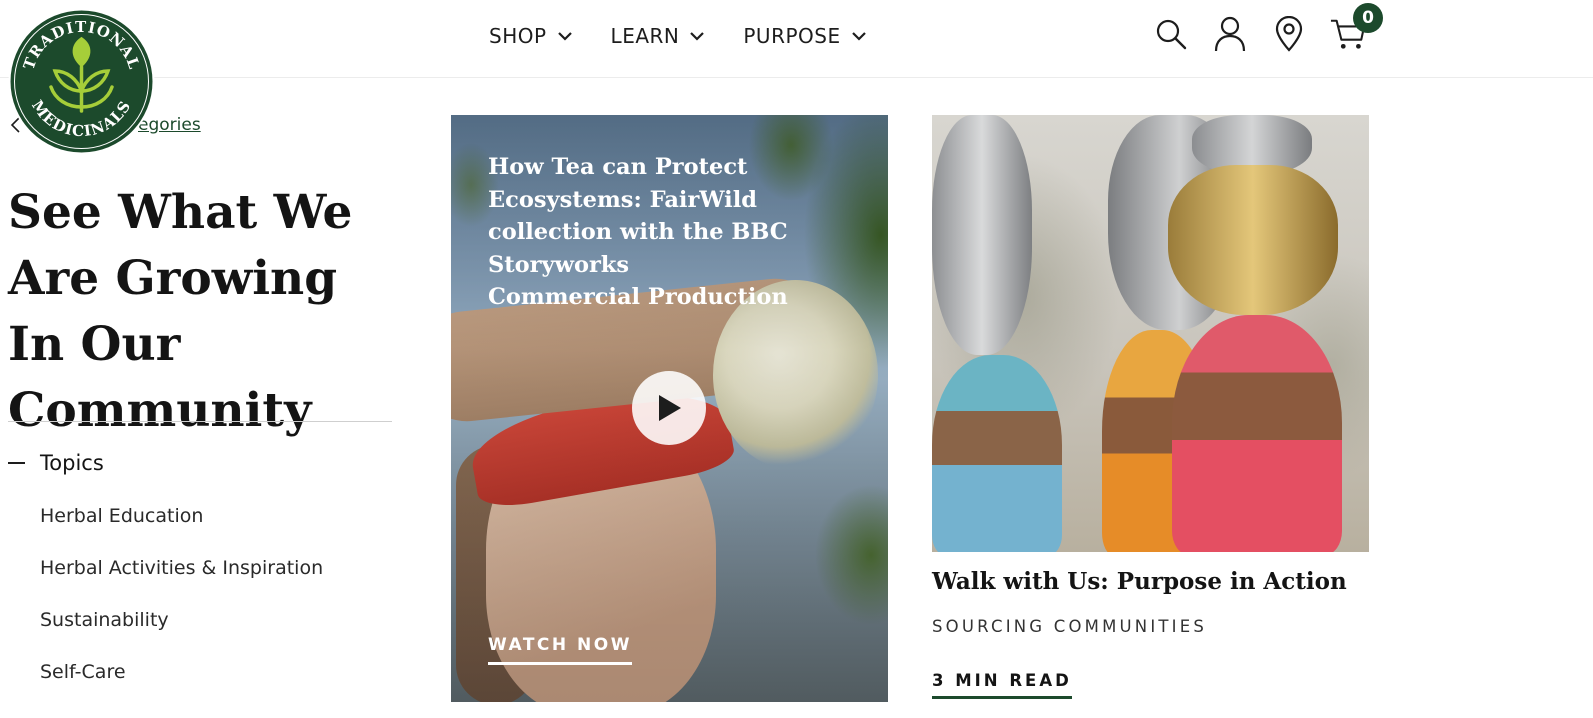 The height and width of the screenshot is (718, 1593). What do you see at coordinates (982, 235) in the screenshot?
I see `card-image-pot` at bounding box center [982, 235].